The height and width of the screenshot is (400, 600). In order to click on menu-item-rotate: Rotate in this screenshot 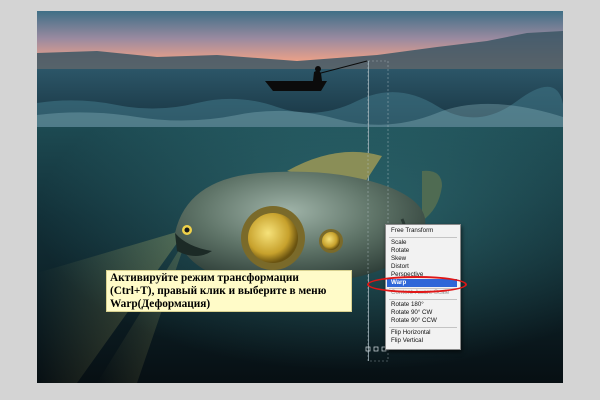, I will do `click(424, 251)`.